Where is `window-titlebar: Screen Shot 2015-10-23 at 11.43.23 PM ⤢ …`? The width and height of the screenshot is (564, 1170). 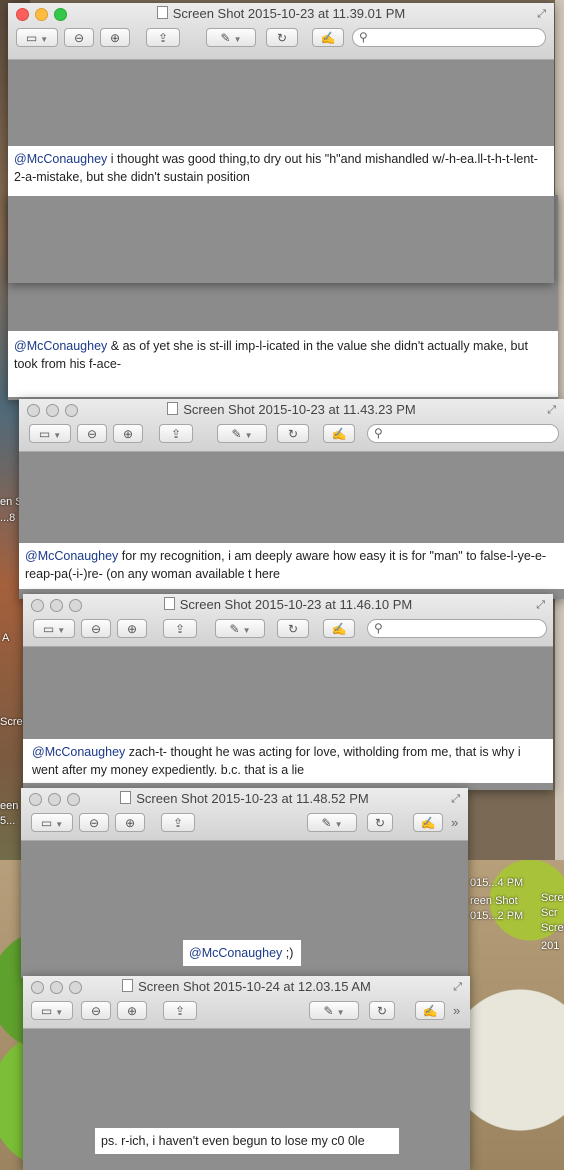
window-titlebar: Screen Shot 2015-10-23 at 11.43.23 PM ⤢ … is located at coordinates (291, 425).